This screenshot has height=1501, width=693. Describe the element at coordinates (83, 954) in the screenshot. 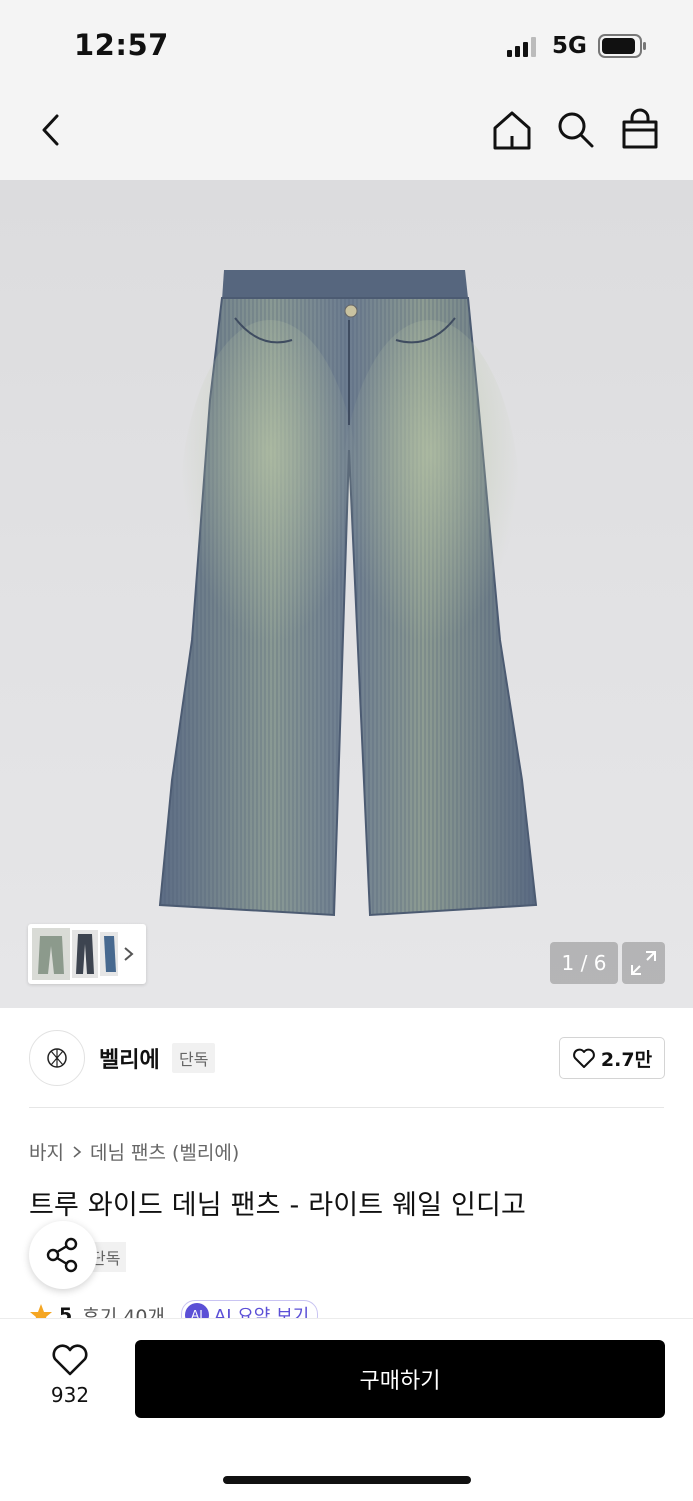

I see `thumbnail-images` at that location.